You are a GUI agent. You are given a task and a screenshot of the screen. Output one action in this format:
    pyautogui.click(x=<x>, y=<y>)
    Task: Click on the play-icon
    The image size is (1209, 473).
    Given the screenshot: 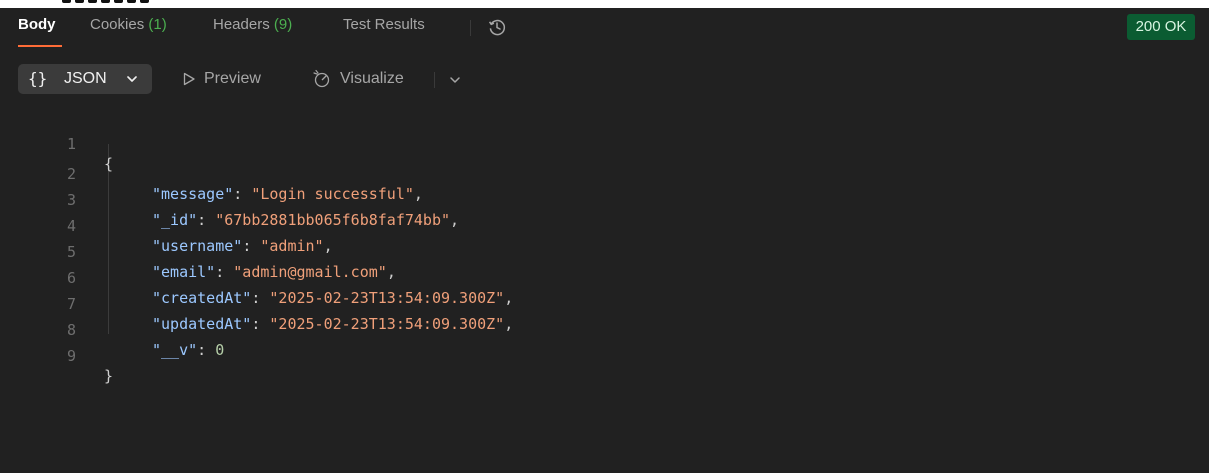 What is the action you would take?
    pyautogui.click(x=189, y=78)
    